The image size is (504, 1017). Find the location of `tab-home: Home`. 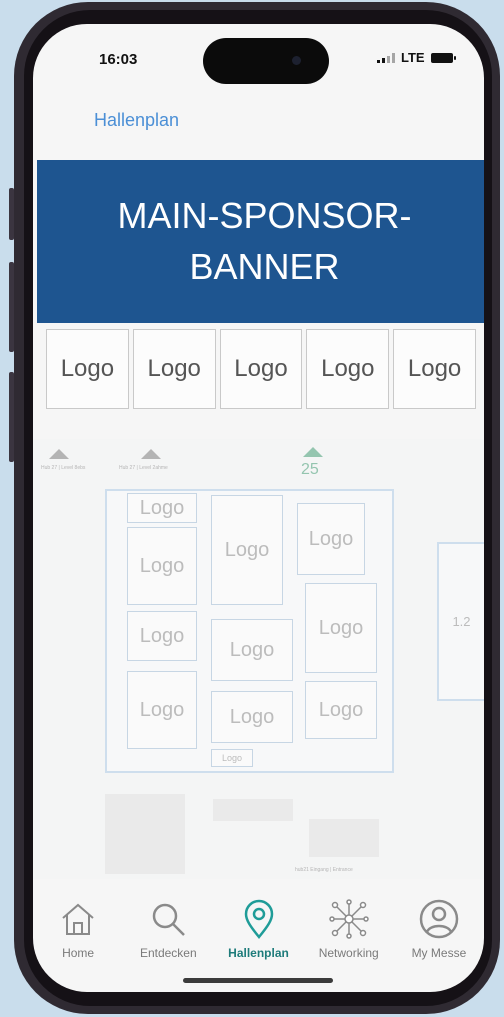

tab-home: Home is located at coordinates (78, 936).